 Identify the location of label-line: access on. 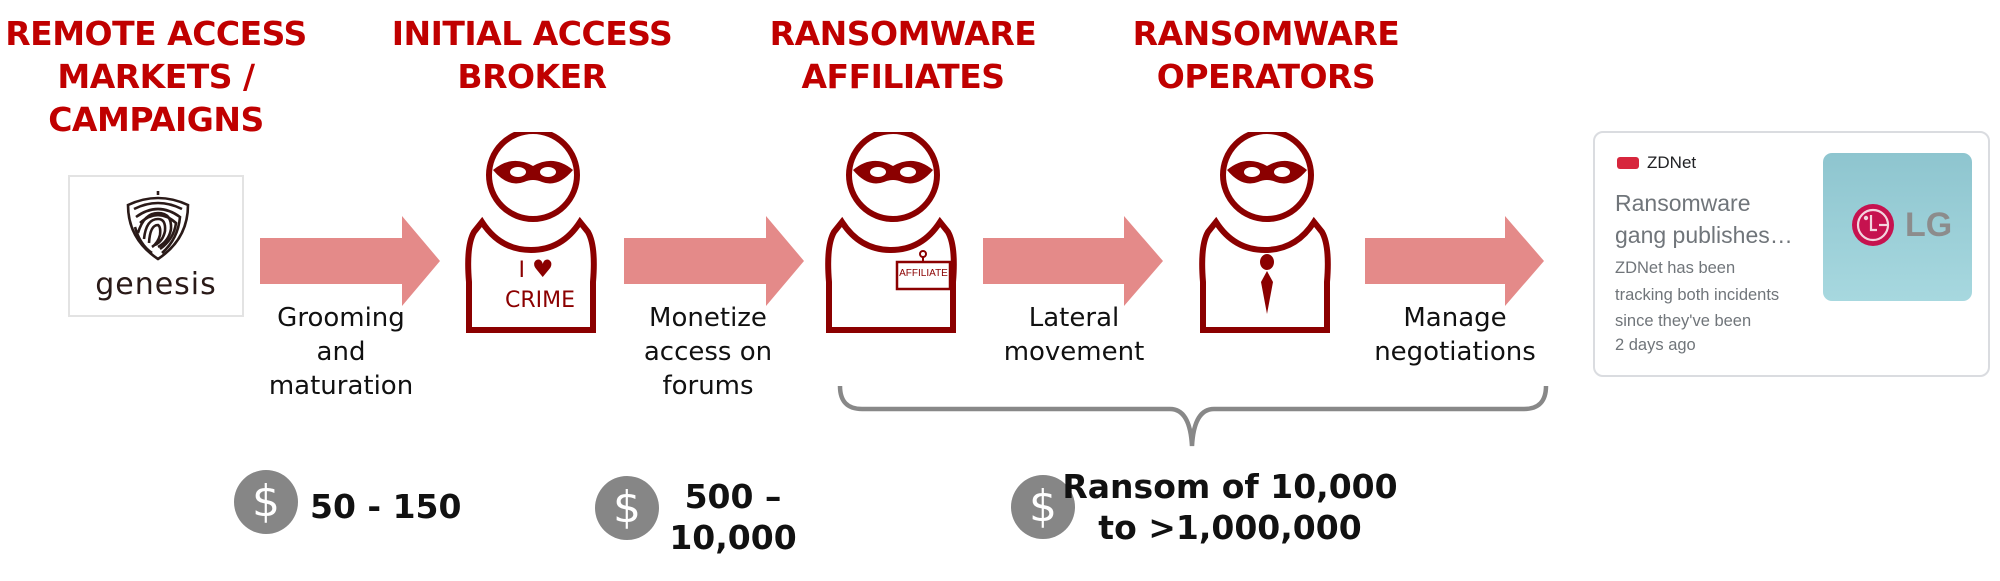
(708, 352).